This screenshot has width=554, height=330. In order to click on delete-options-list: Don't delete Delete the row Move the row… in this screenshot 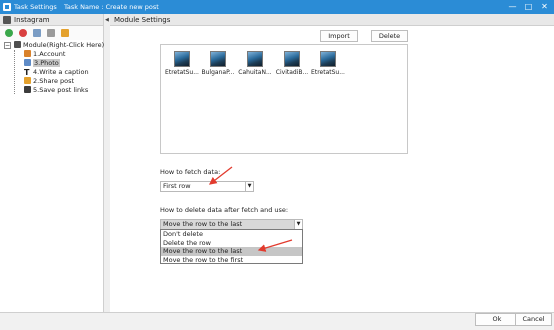, I will do `click(231, 246)`.